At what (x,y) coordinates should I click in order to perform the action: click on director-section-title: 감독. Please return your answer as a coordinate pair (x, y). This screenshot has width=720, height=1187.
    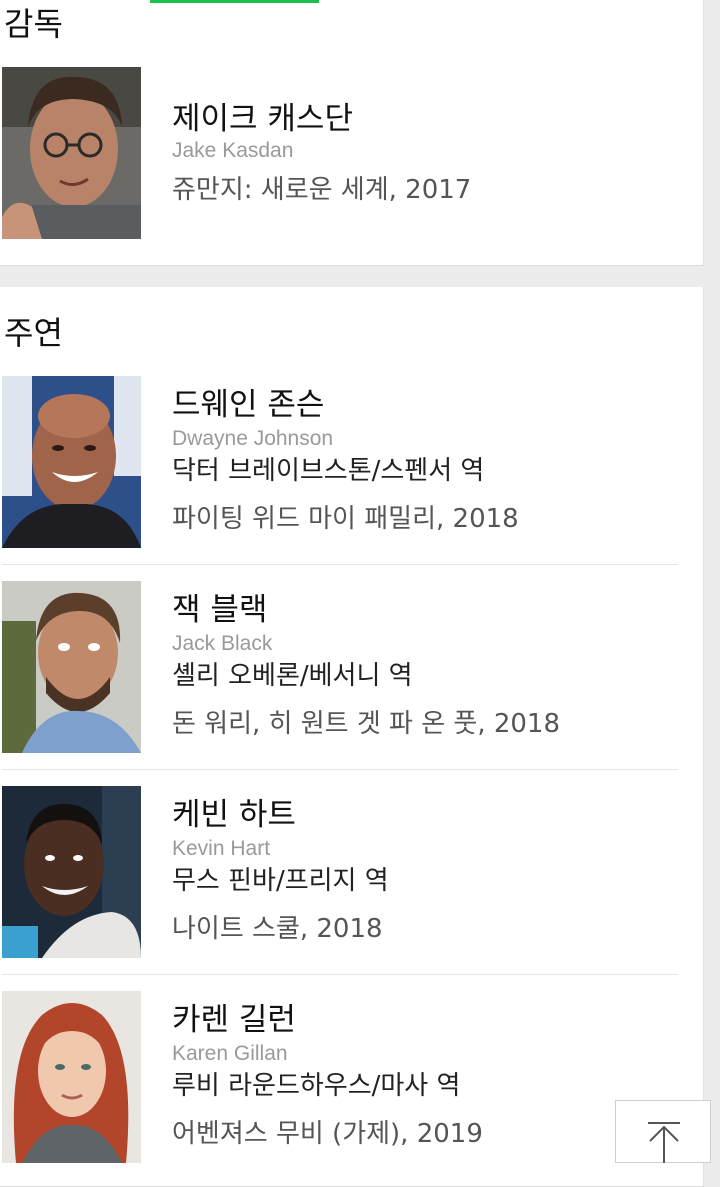
    Looking at the image, I should click on (33, 24).